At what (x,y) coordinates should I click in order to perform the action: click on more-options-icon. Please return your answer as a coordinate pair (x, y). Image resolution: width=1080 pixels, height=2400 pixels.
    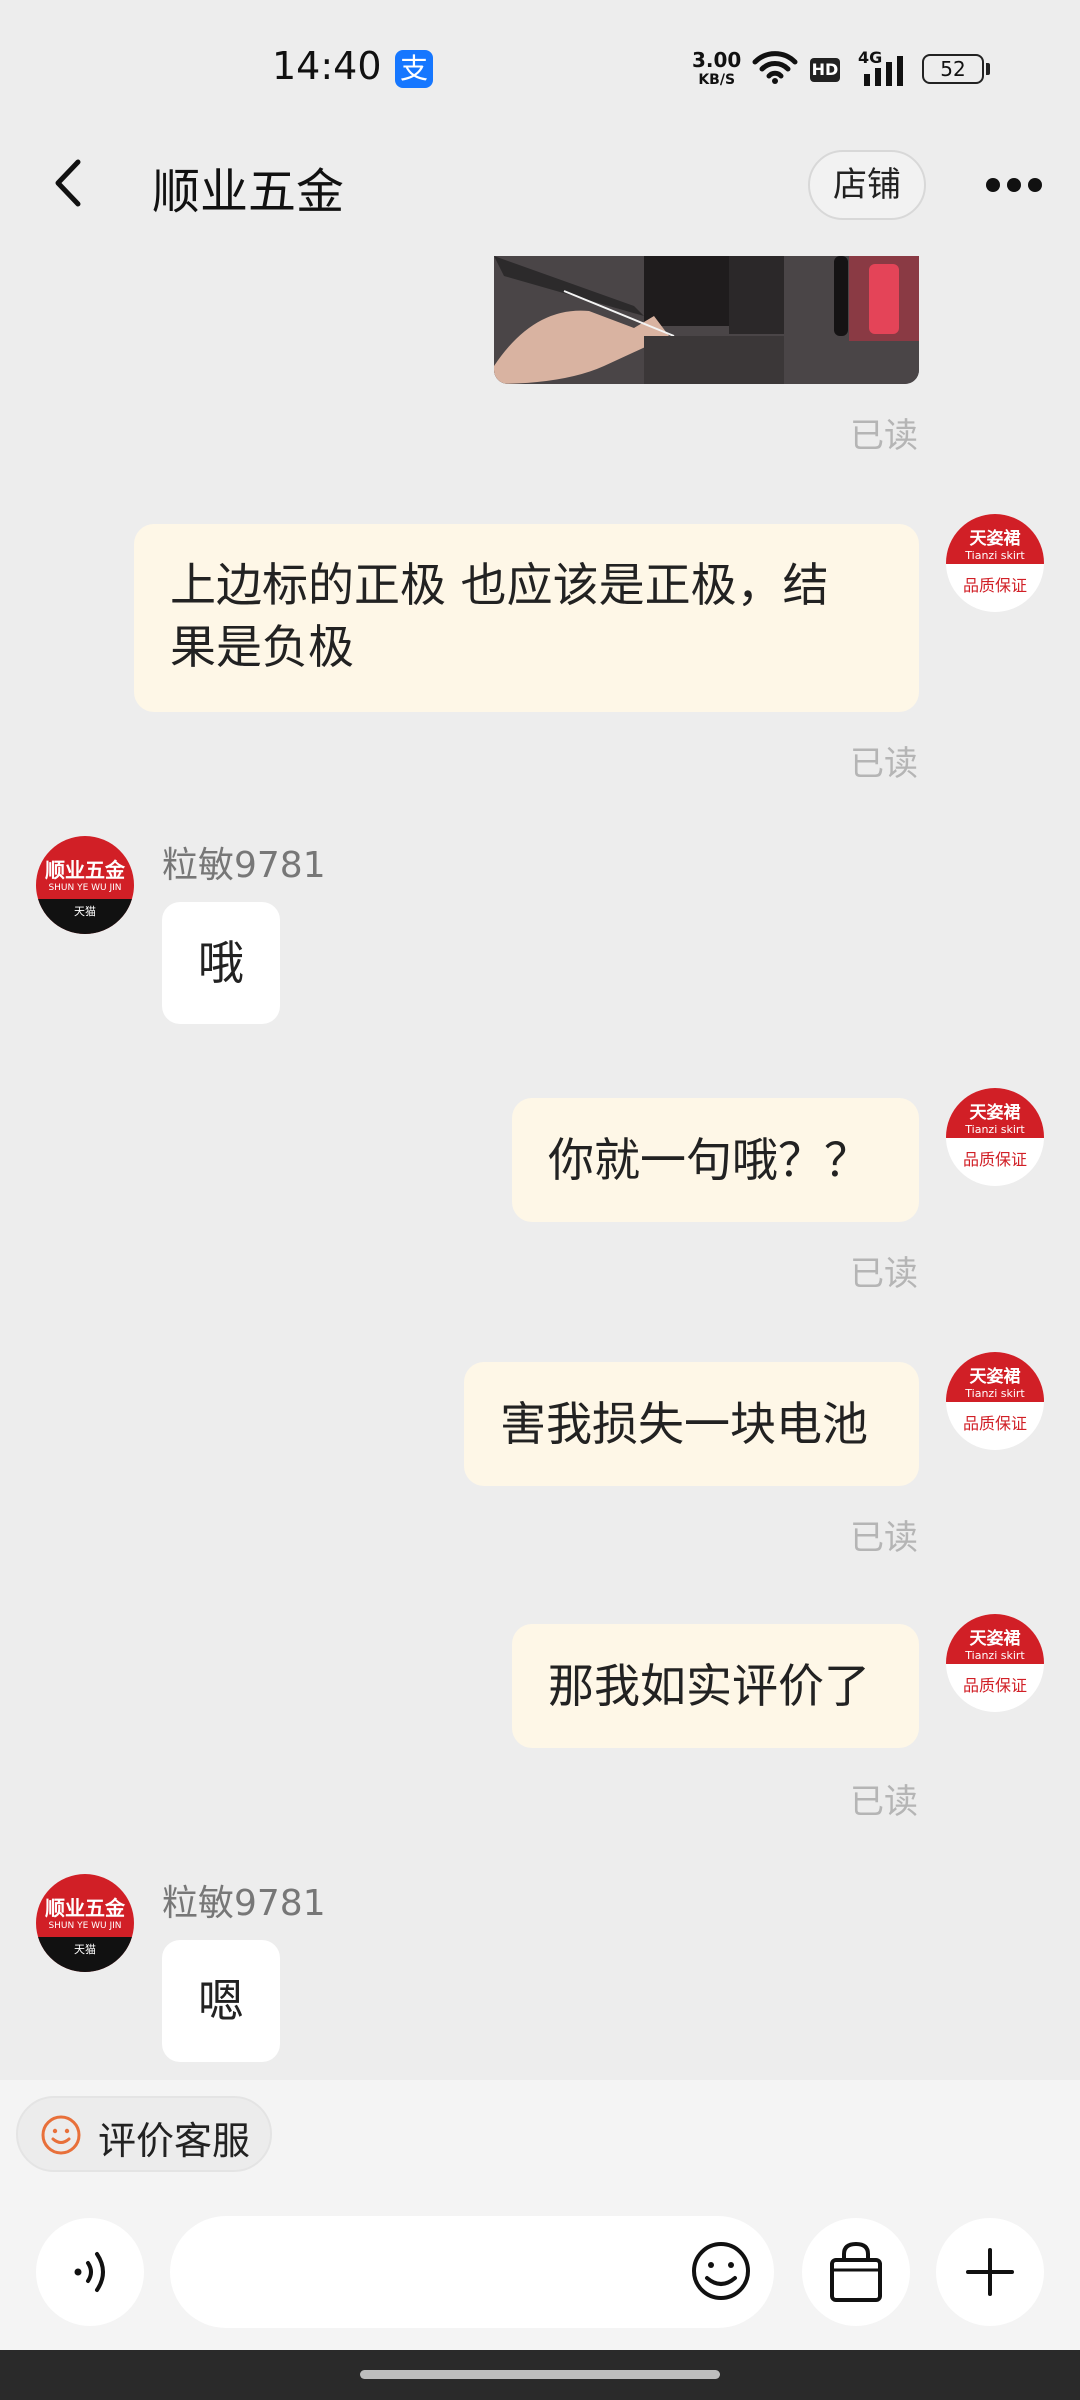
    Looking at the image, I should click on (1014, 185).